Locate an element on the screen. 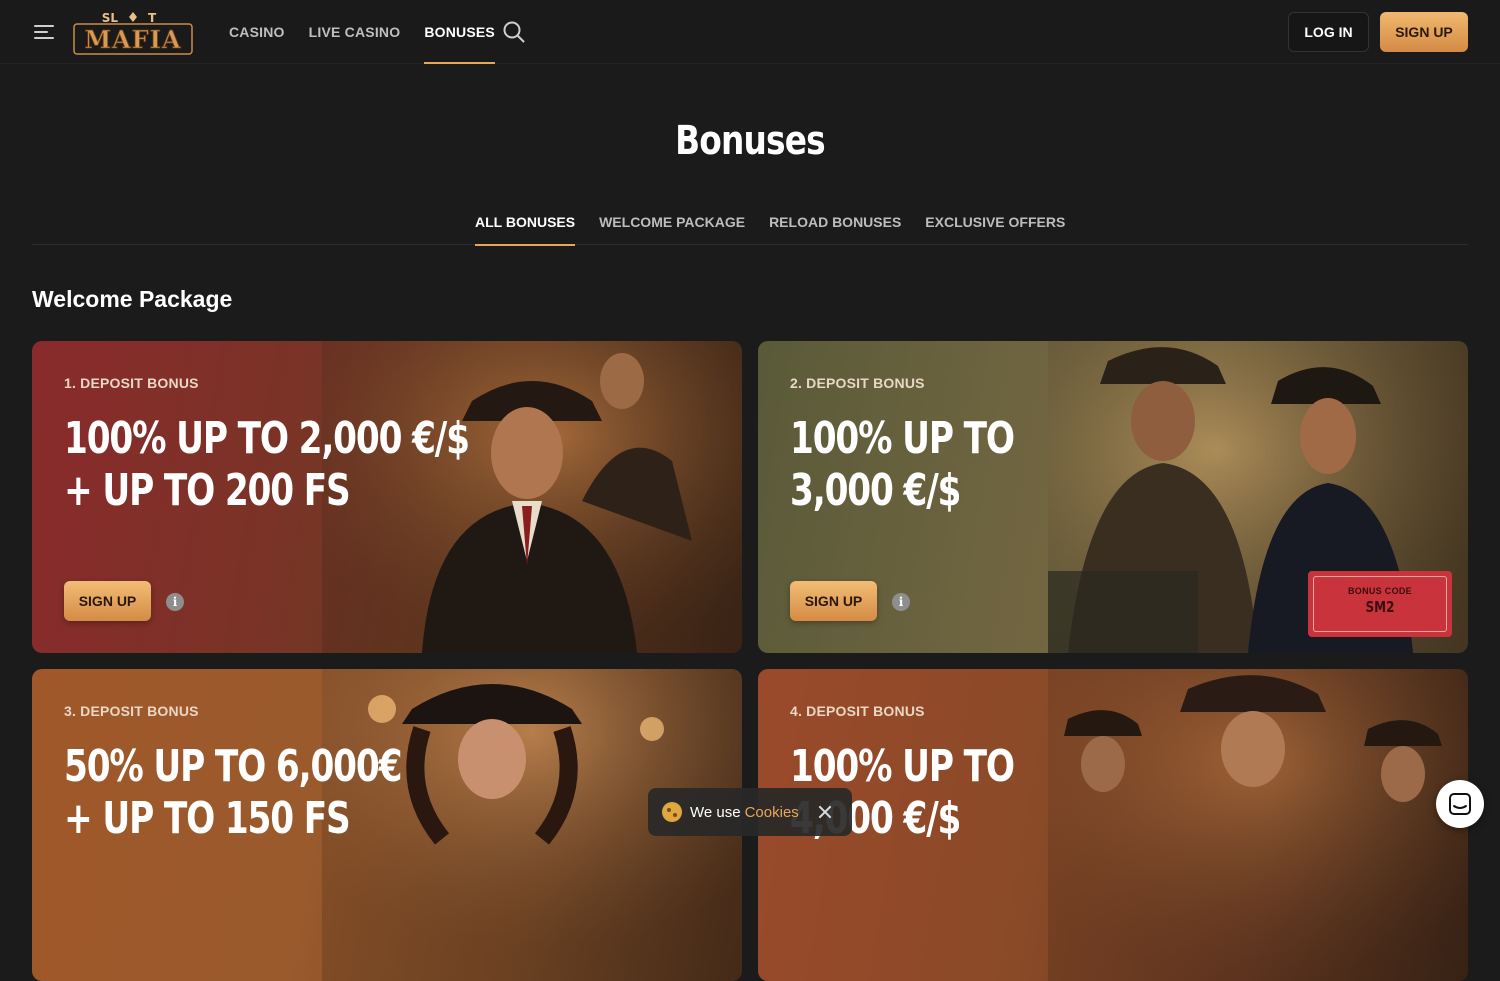 This screenshot has width=1500, height=981. card-headline: 100% UP TO 2,000 €/$ + UP TO 200 FS is located at coordinates (267, 464).